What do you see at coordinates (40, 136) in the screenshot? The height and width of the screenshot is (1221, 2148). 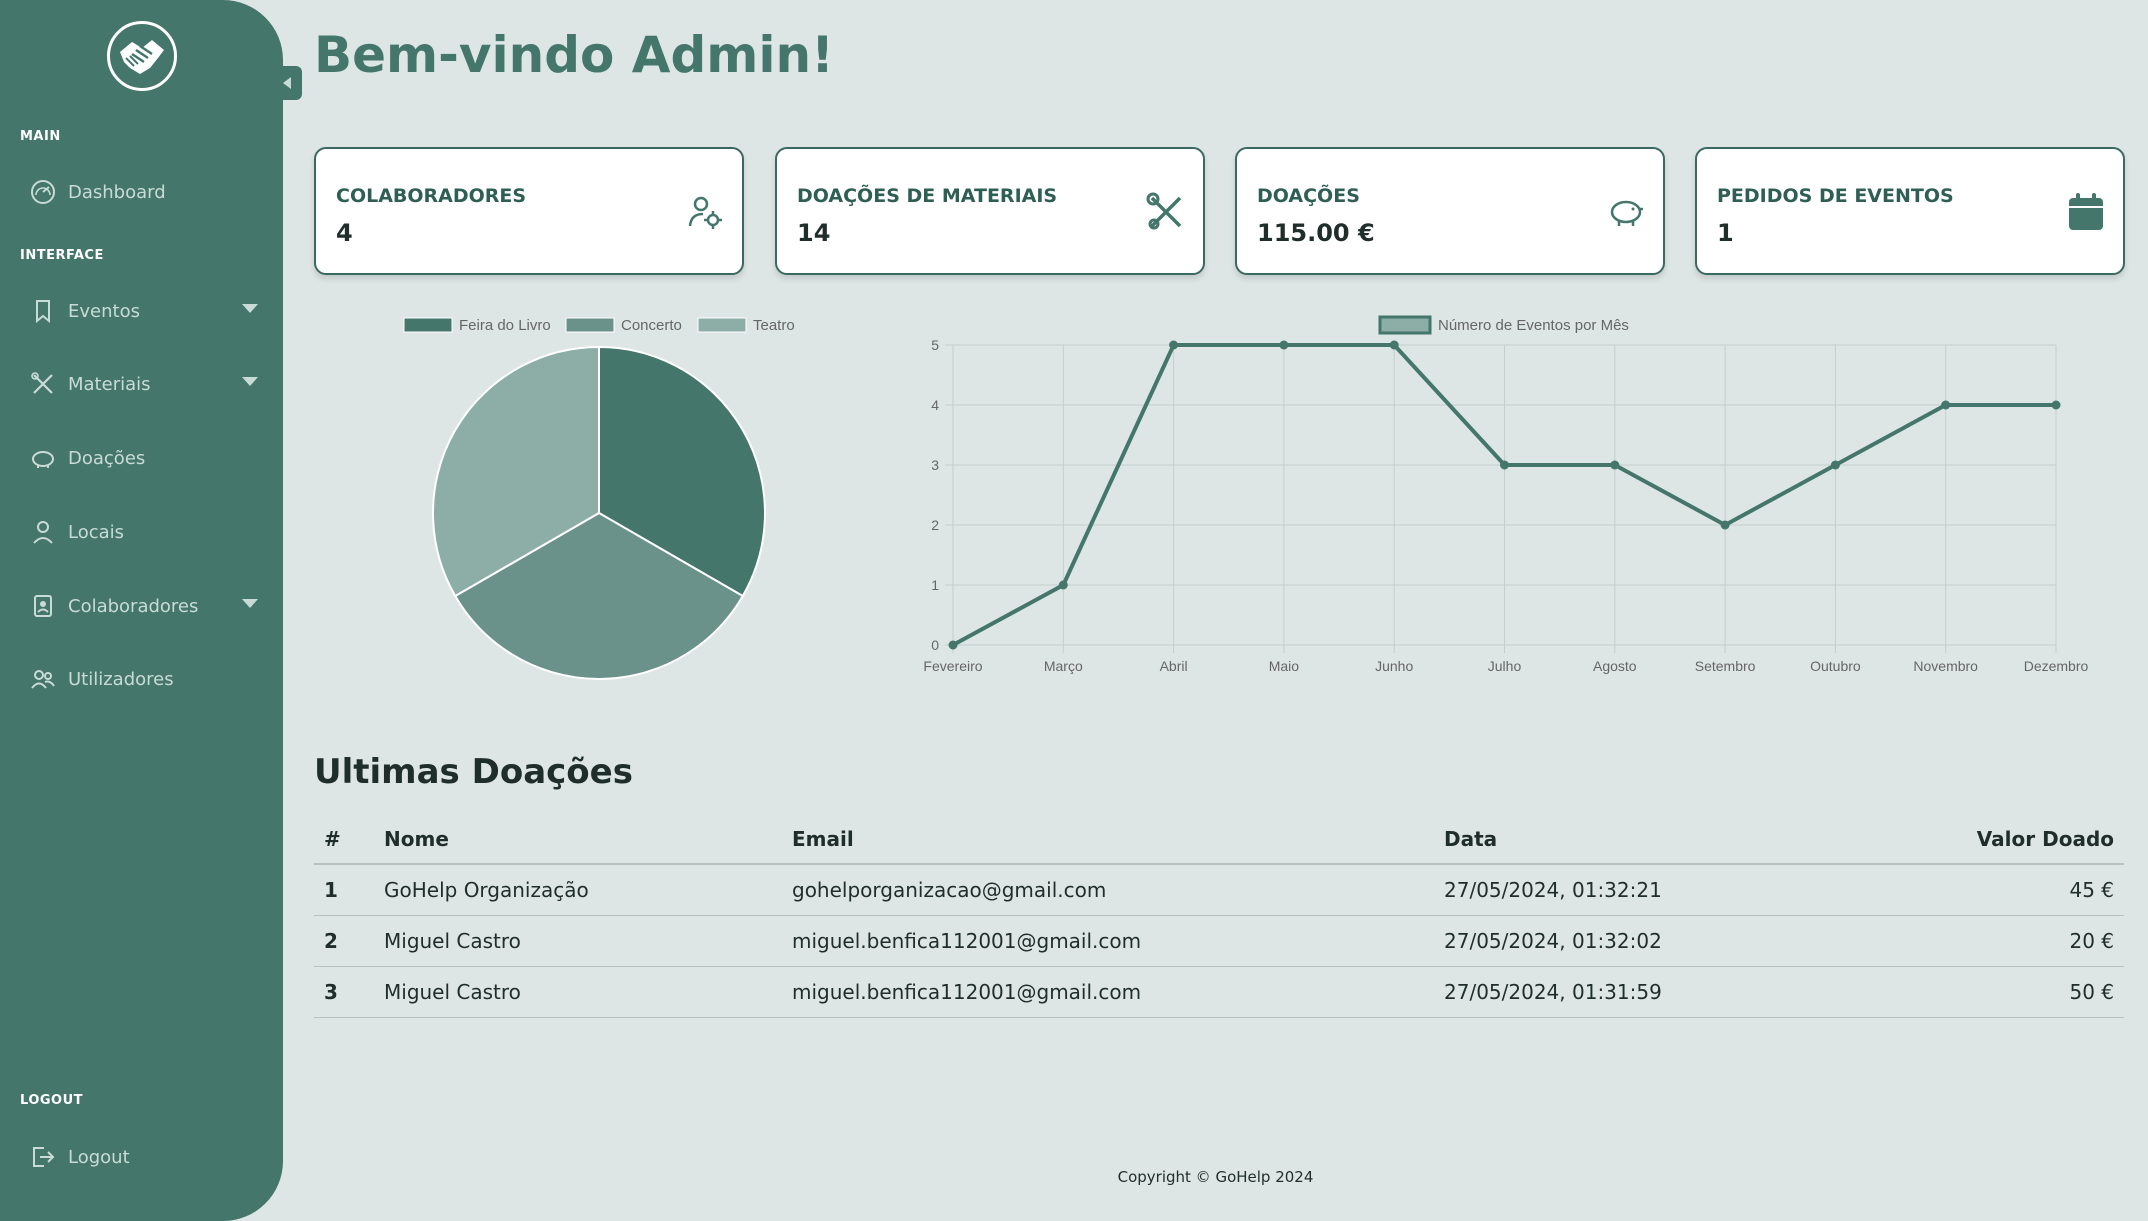 I see `section-label-main: MAIN` at bounding box center [40, 136].